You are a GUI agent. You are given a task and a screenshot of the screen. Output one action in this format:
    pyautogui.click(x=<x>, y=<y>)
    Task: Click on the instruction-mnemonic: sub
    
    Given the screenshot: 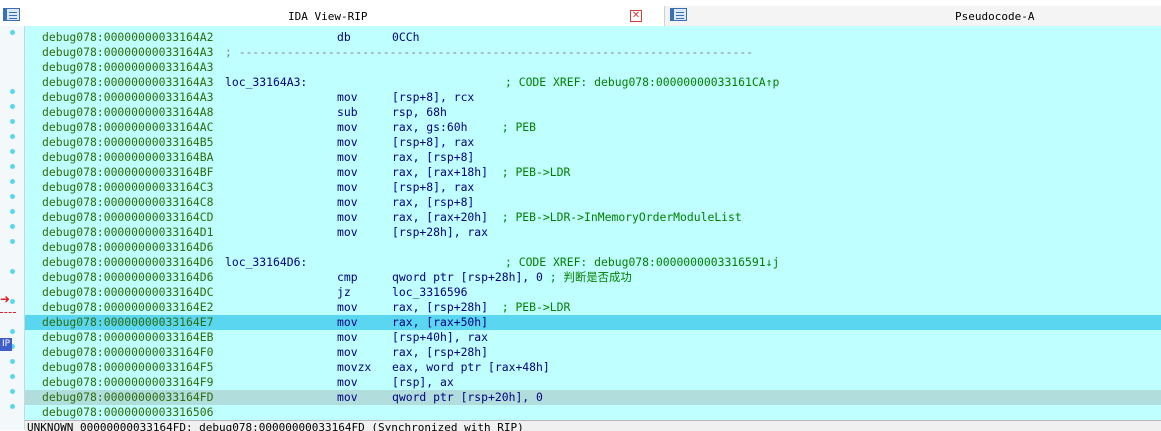 What is the action you would take?
    pyautogui.click(x=347, y=112)
    